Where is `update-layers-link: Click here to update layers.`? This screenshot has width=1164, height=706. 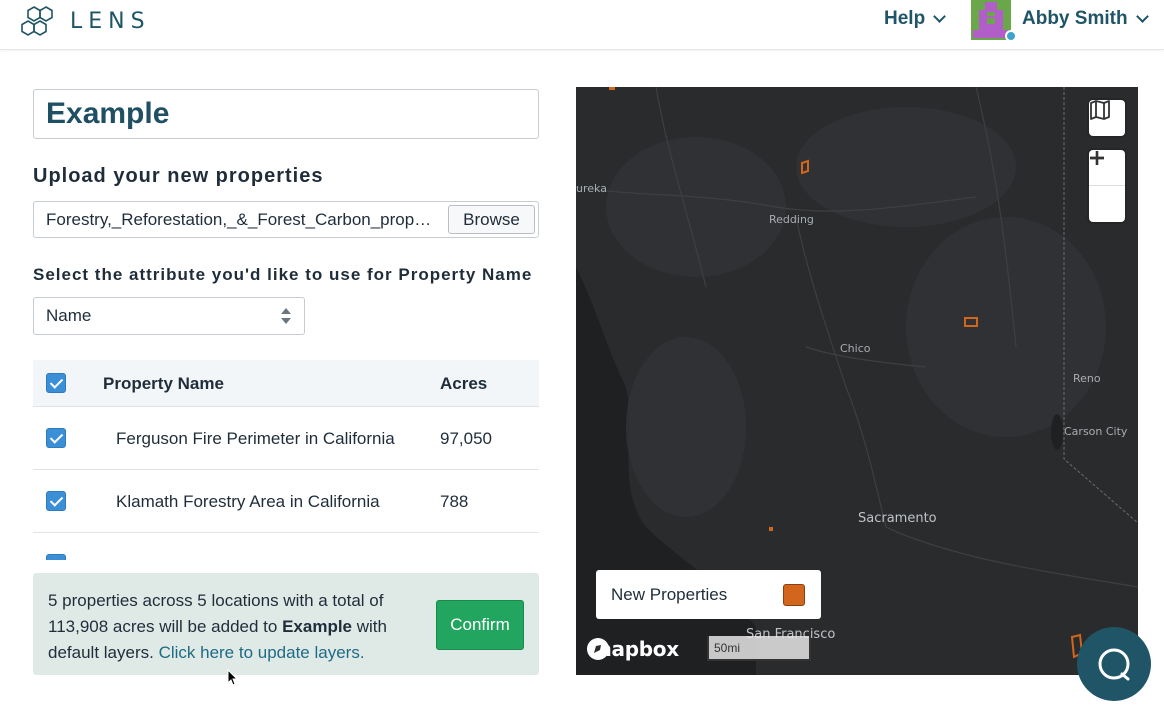
update-layers-link: Click here to update layers. is located at coordinates (262, 652).